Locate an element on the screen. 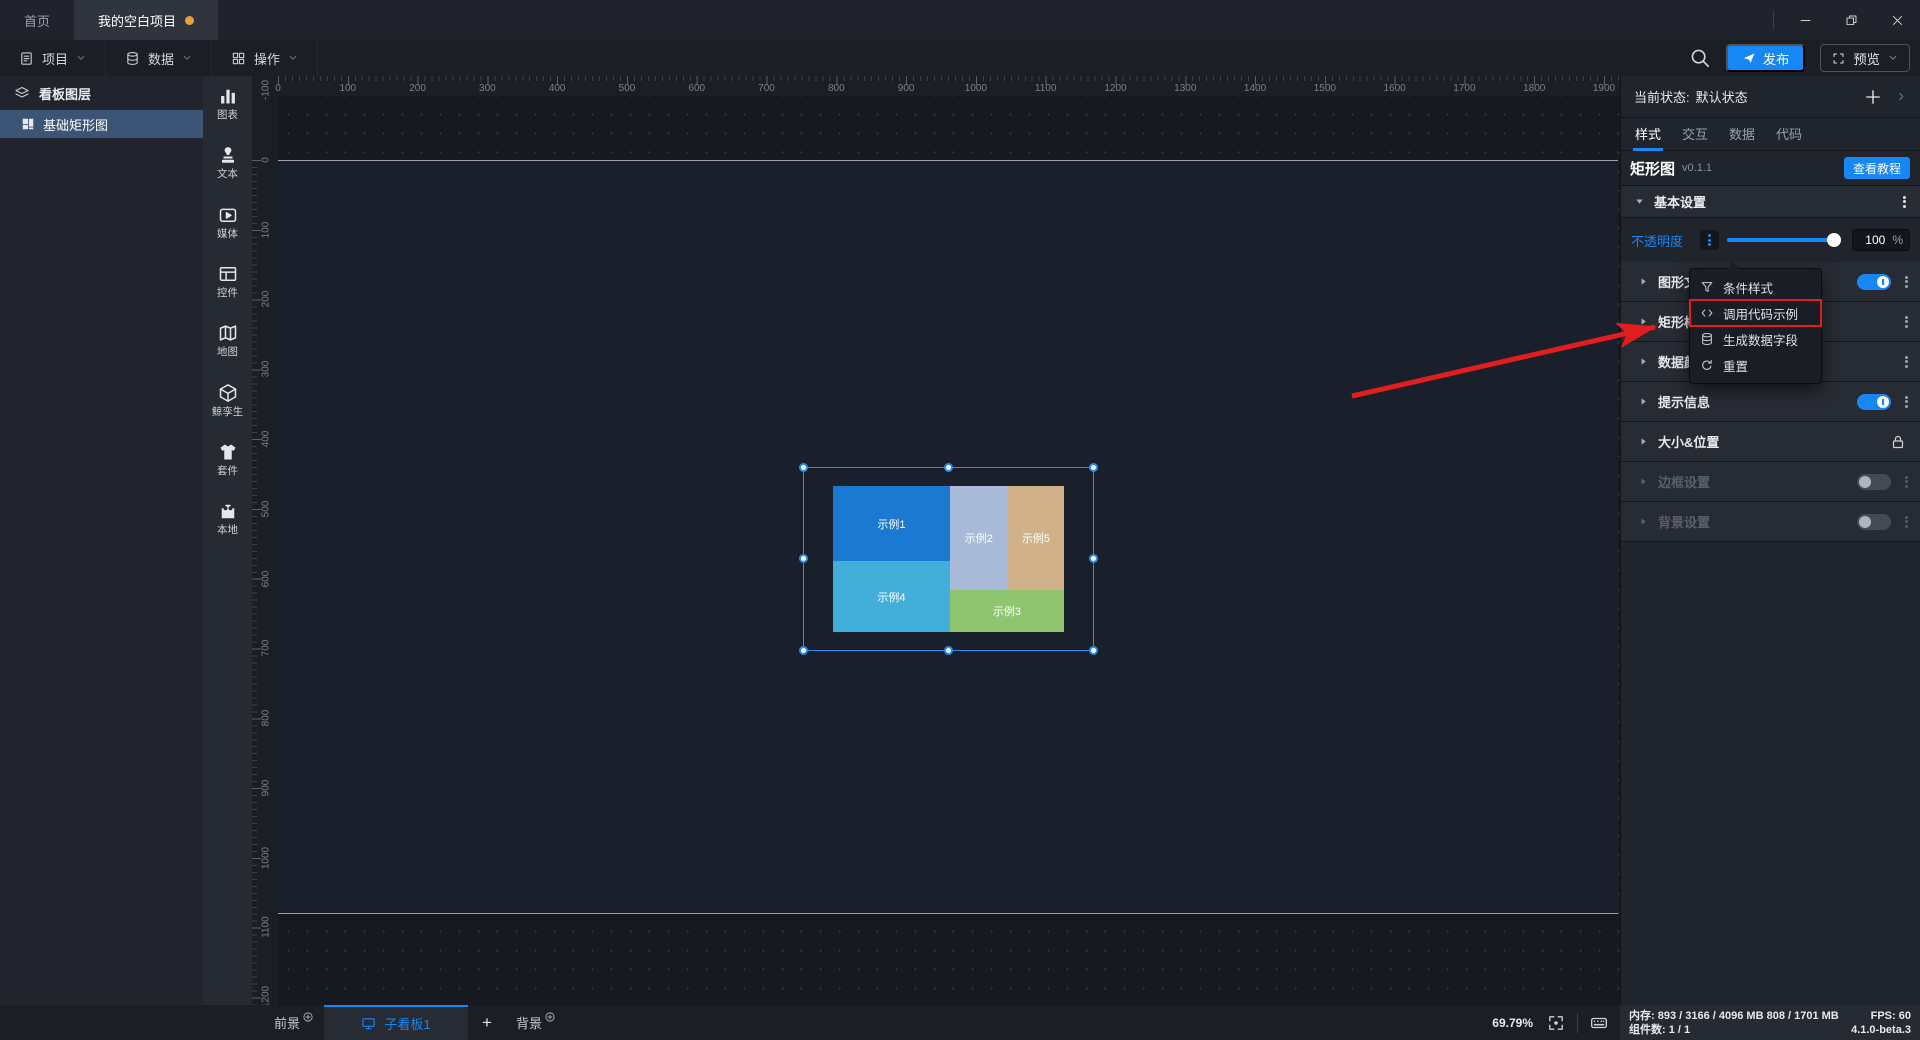 This screenshot has height=1040, width=1920. tutorial-button: 查看教程 is located at coordinates (1876, 168).